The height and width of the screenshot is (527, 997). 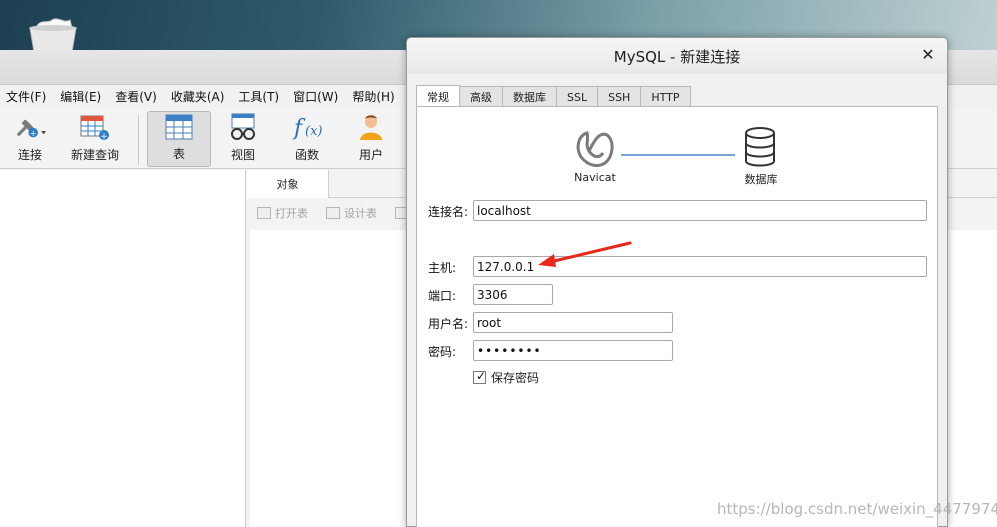 What do you see at coordinates (30, 126) in the screenshot?
I see `plug-icon: +` at bounding box center [30, 126].